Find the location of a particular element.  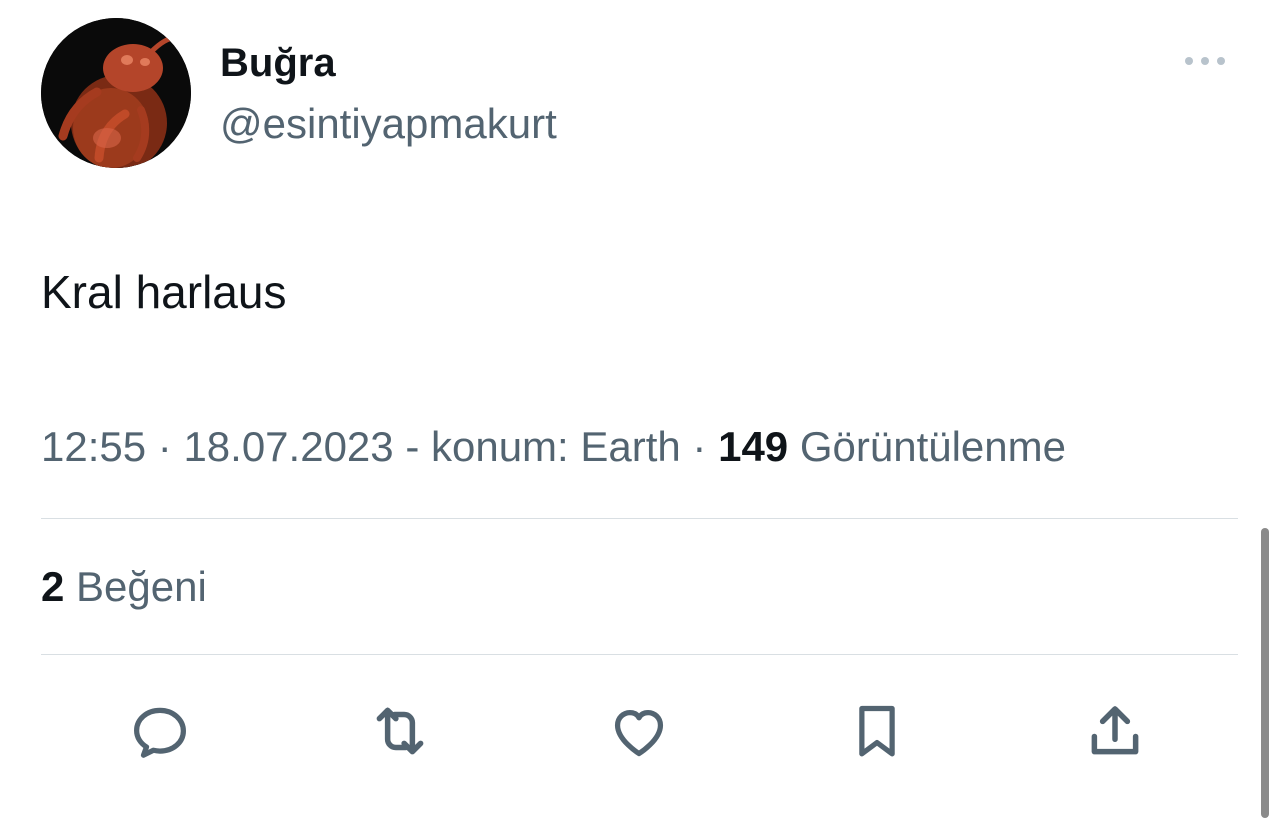

bookmark-icon is located at coordinates (877, 731).